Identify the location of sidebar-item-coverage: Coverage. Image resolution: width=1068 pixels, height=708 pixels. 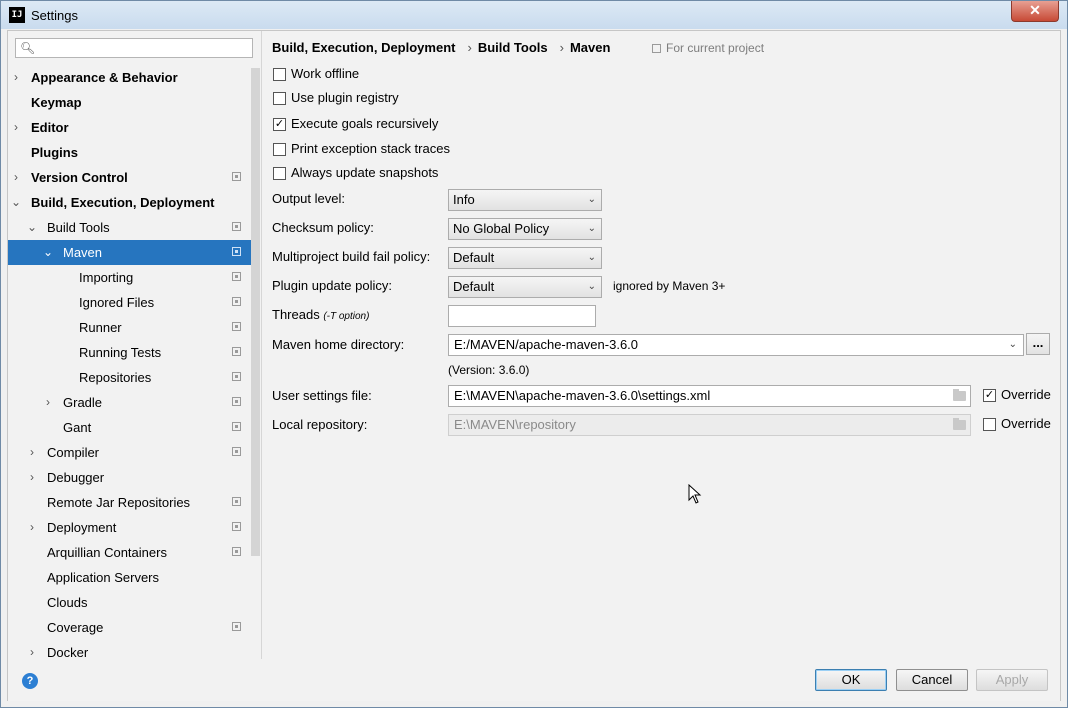
(129, 627).